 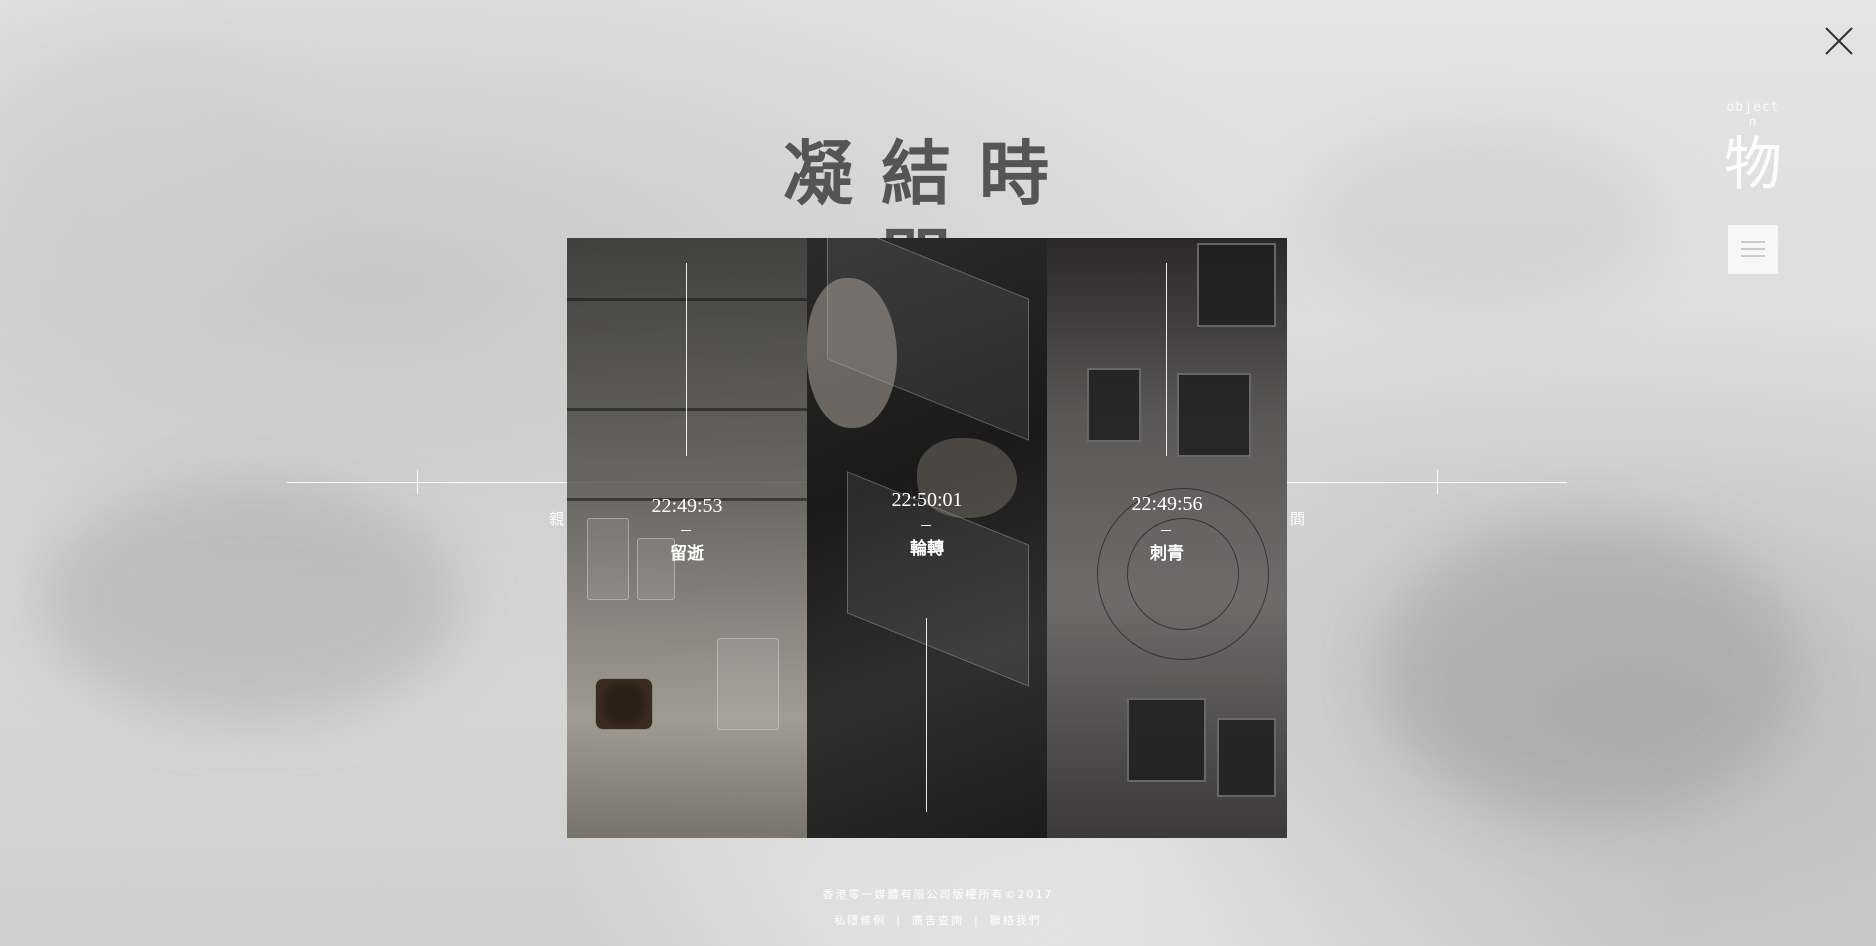 What do you see at coordinates (687, 538) in the screenshot?
I see `panel-item: 22:49:53 留逝` at bounding box center [687, 538].